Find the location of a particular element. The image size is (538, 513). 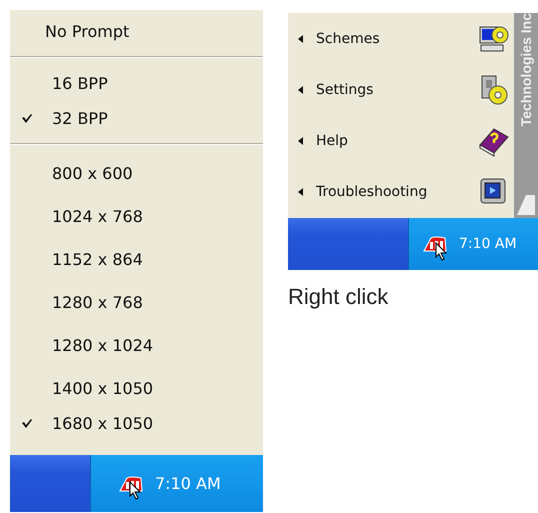

menu-item: No Prompt is located at coordinates (136, 31).